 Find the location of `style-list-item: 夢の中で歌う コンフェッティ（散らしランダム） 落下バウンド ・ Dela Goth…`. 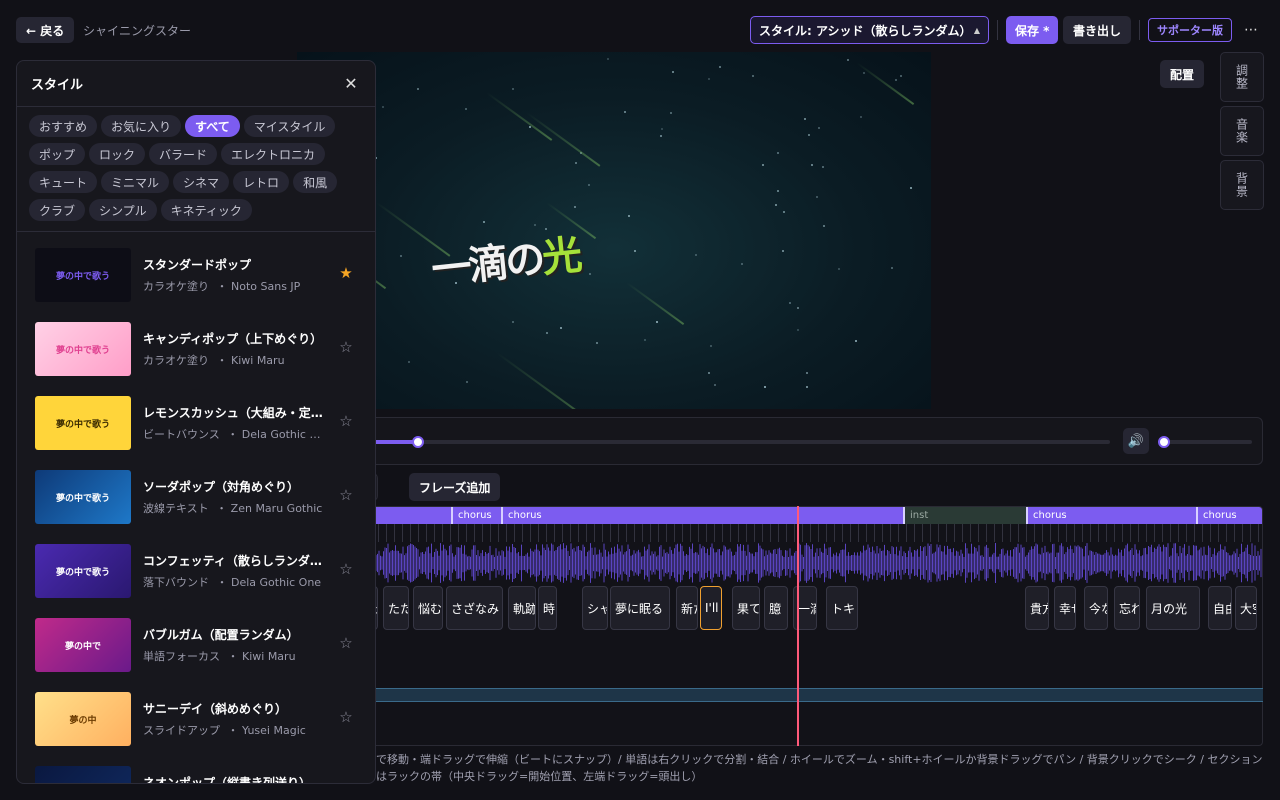

style-list-item: 夢の中で歌う コンフェッティ（散らしランダム） 落下バウンド ・ Dela Goth… is located at coordinates (197, 571).